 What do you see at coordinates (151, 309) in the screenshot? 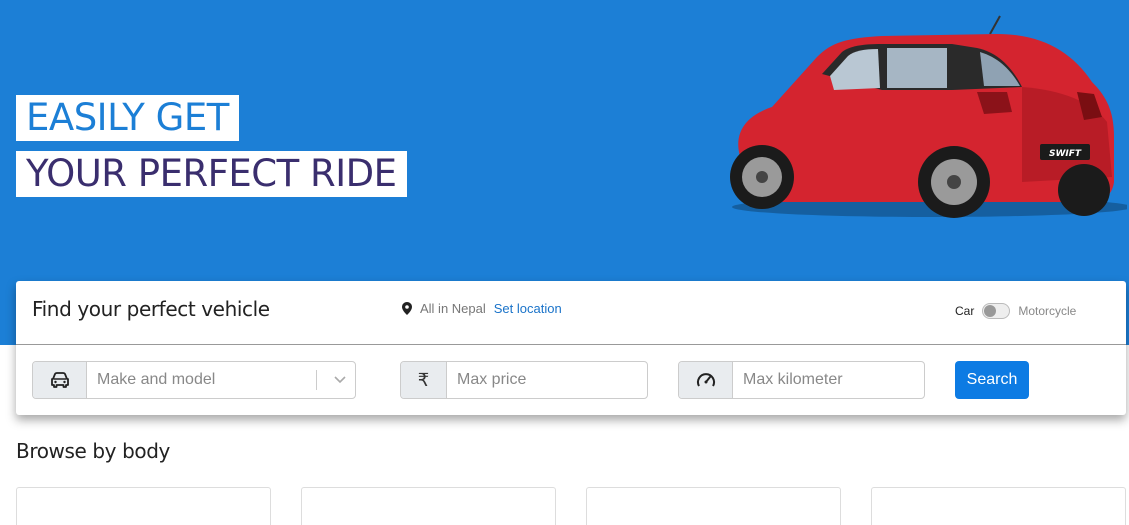
I see `search-panel-title: Find your perfect vehicle` at bounding box center [151, 309].